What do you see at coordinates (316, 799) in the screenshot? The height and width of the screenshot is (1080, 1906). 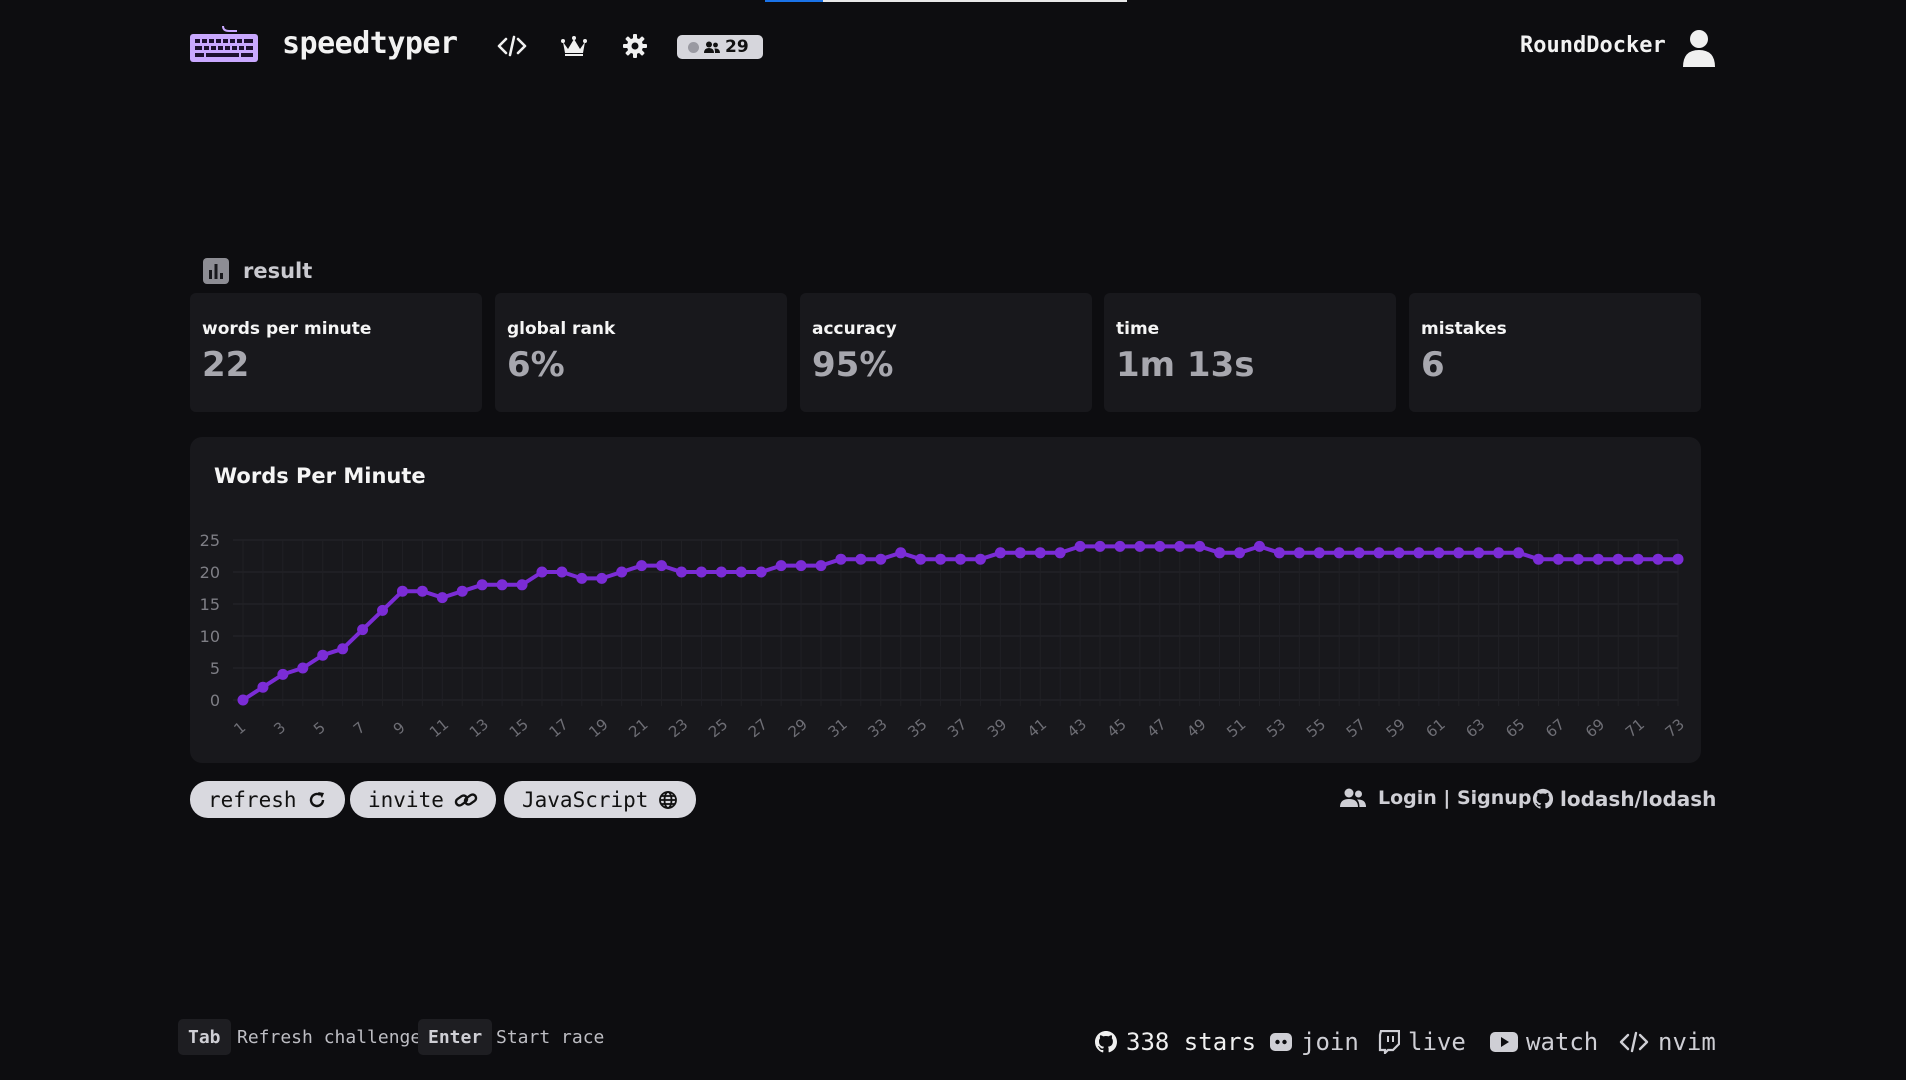 I see `refresh-icon` at bounding box center [316, 799].